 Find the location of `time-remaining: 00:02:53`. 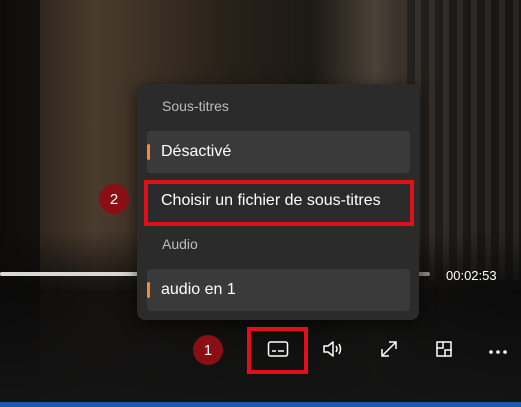

time-remaining: 00:02:53 is located at coordinates (471, 275).